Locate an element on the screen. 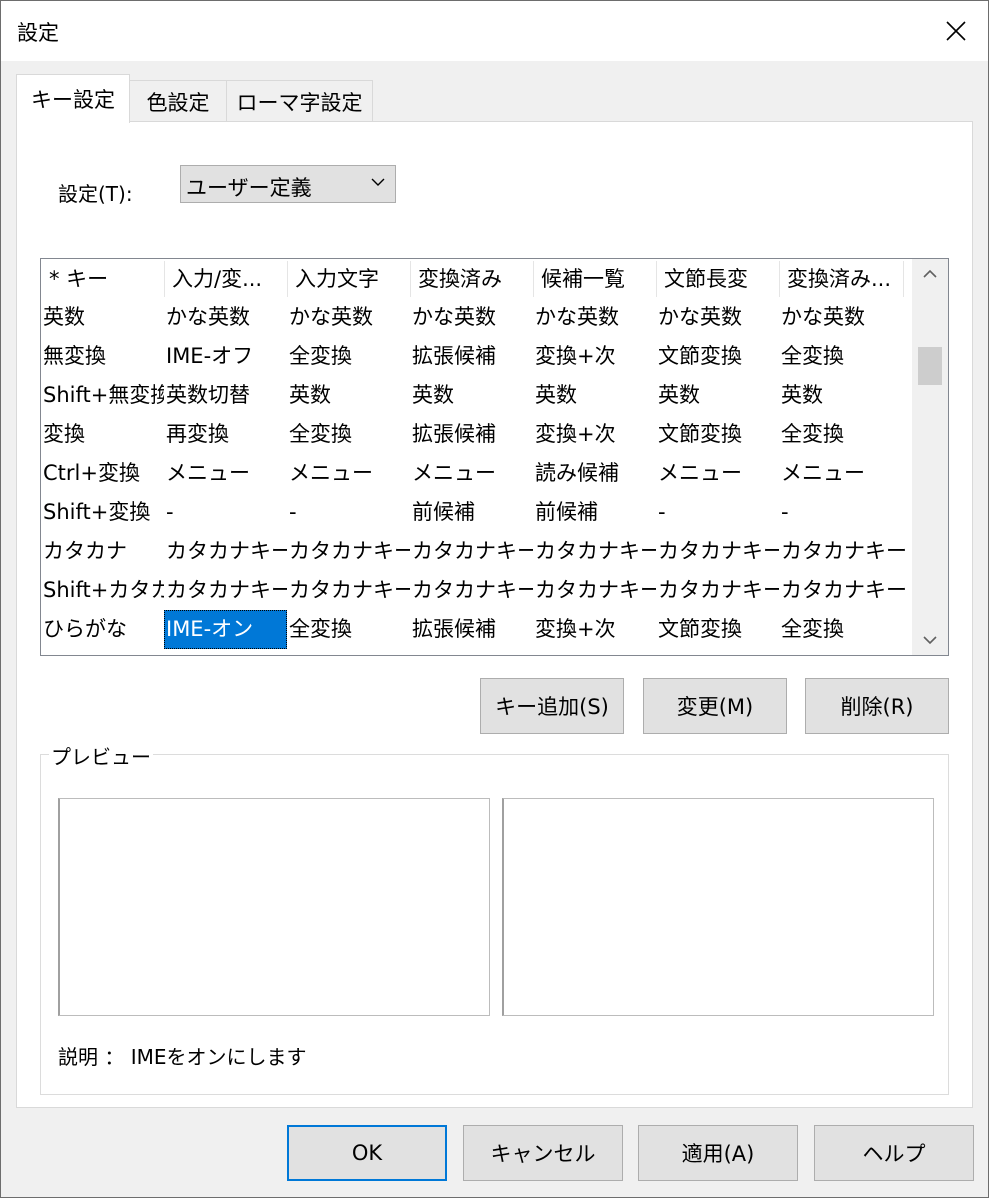 The width and height of the screenshot is (989, 1198). key-cell: Shift+無変換 is located at coordinates (102, 395).